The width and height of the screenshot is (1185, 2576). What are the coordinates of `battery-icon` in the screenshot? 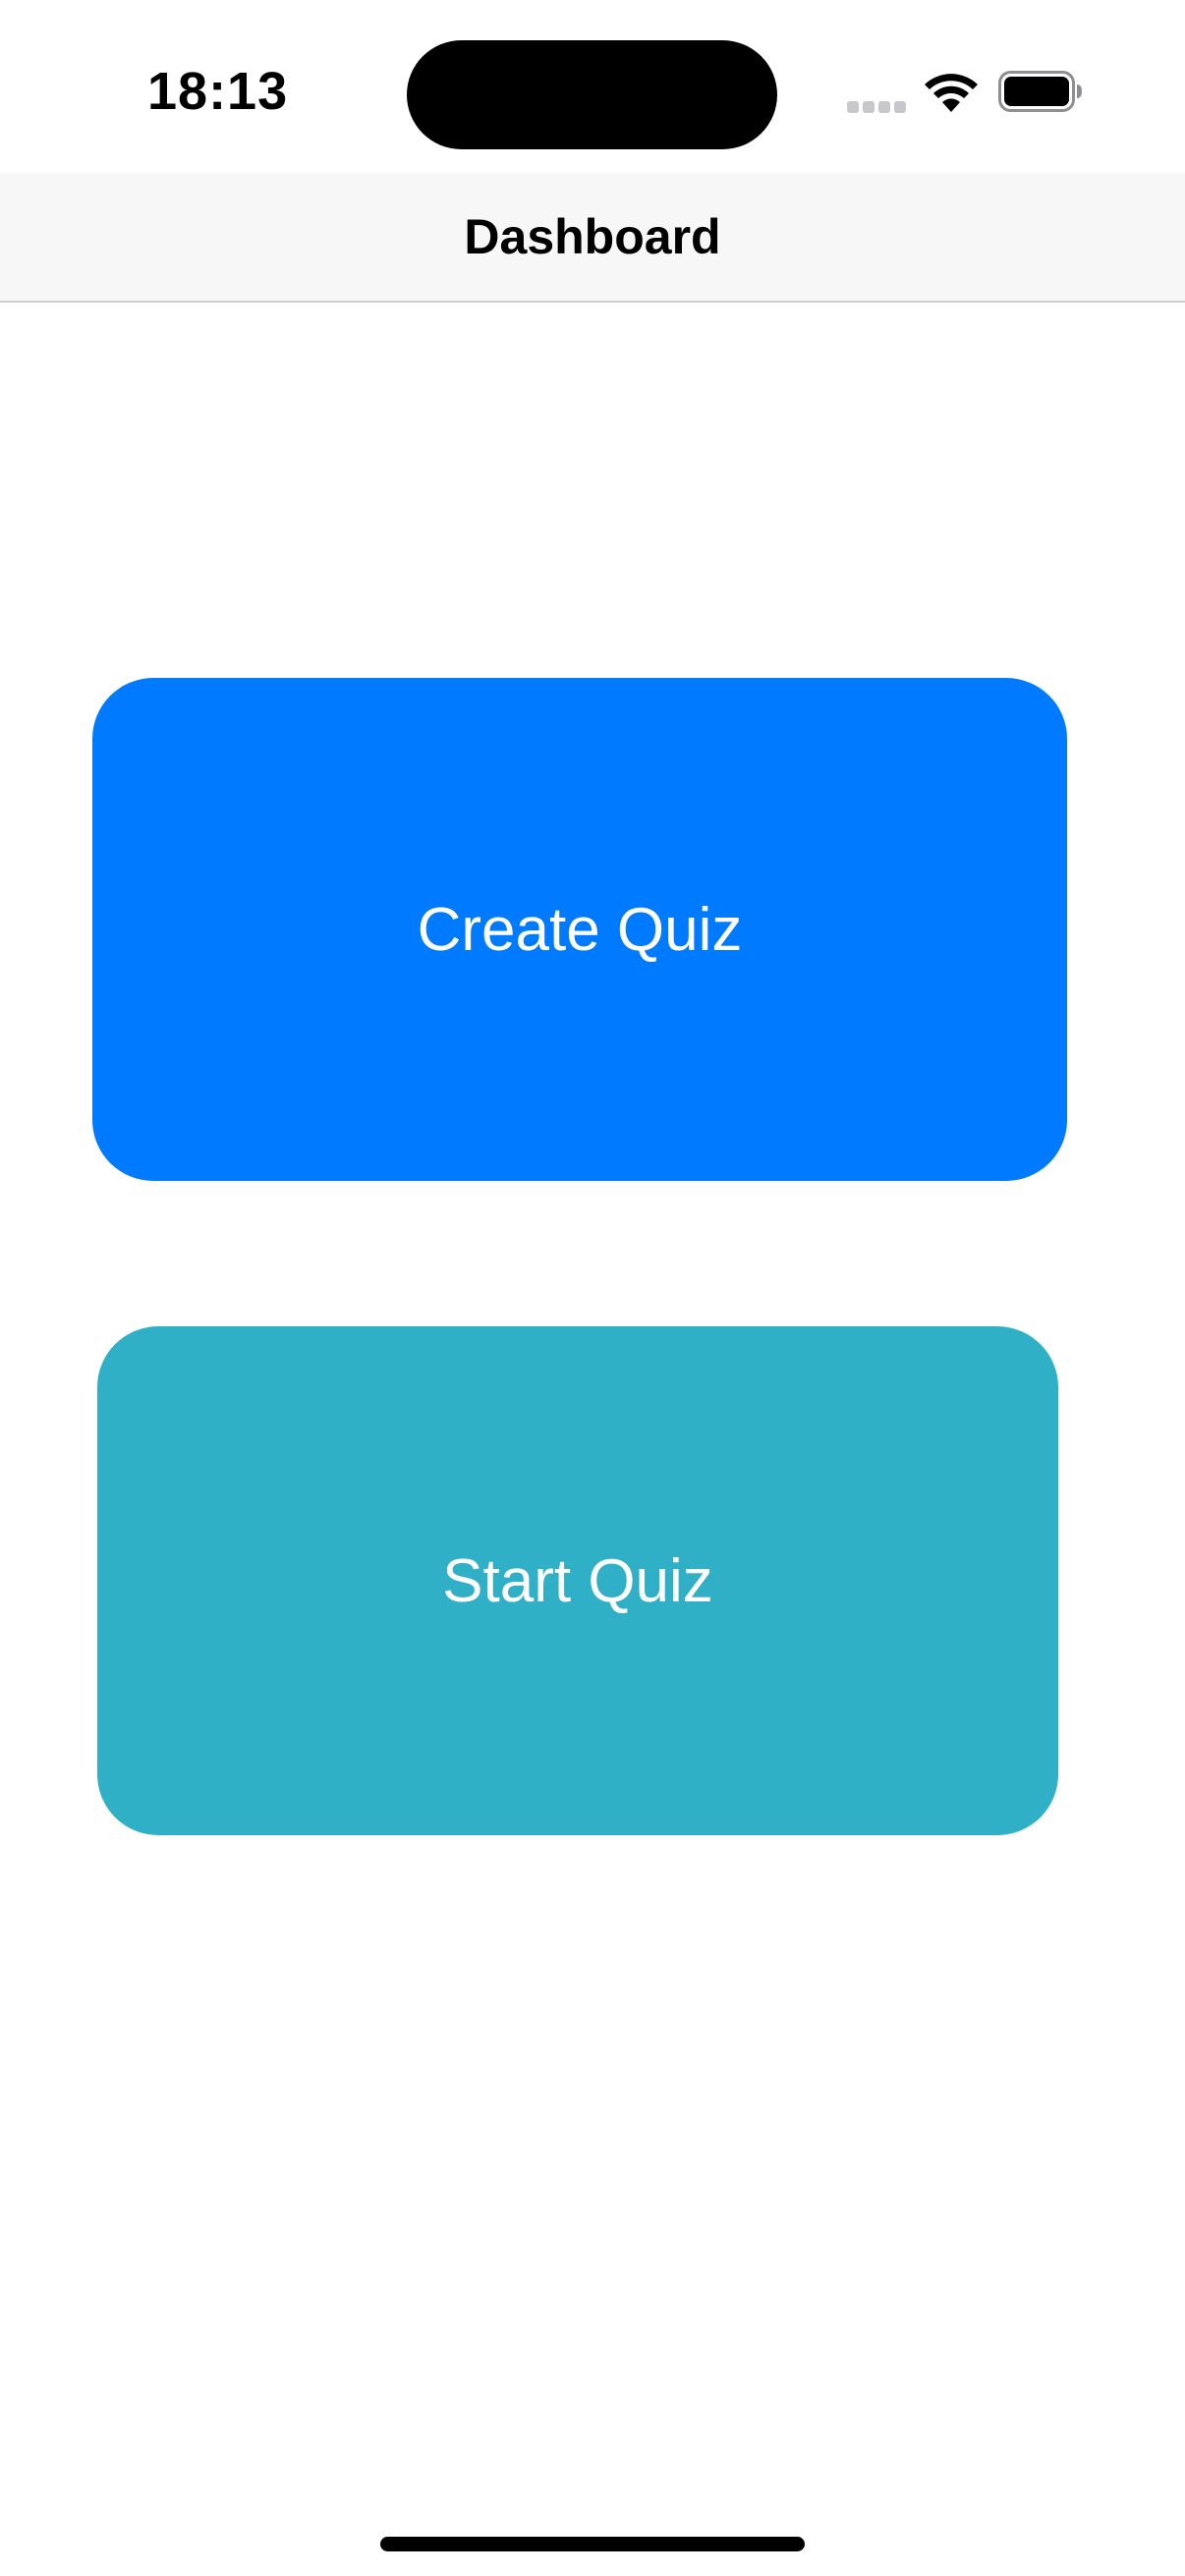 It's located at (1040, 91).